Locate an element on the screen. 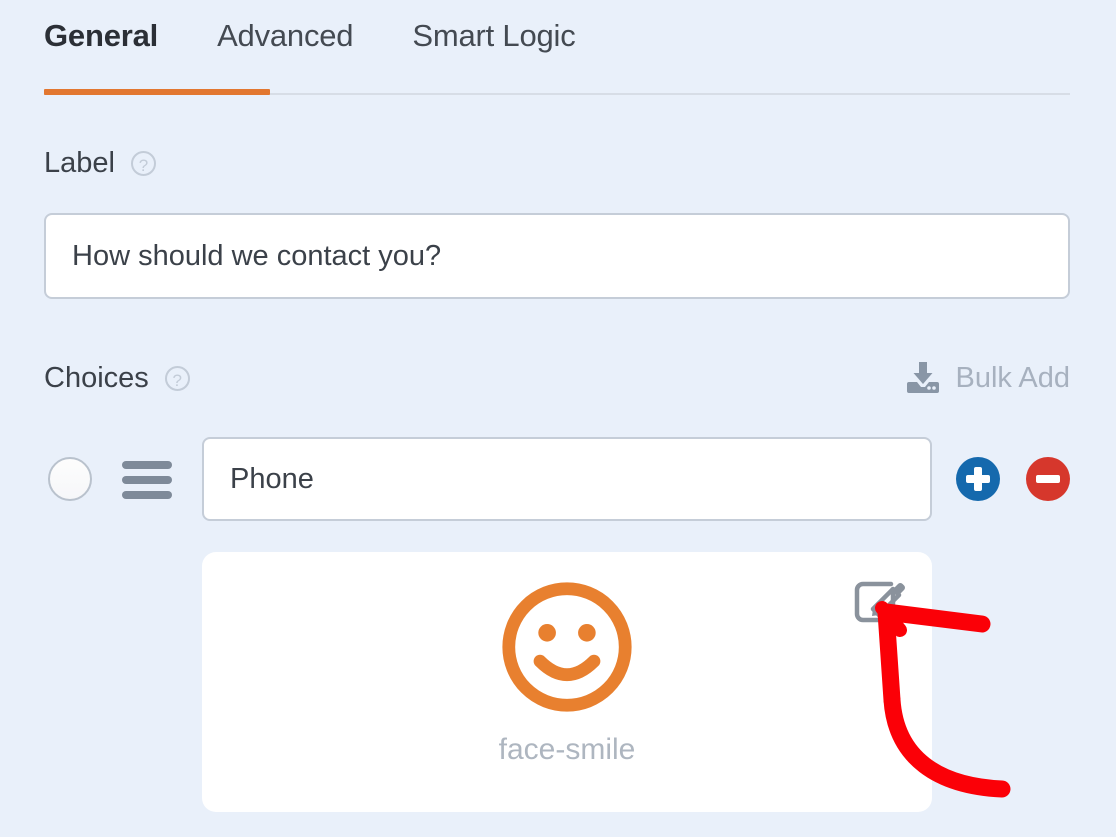 The height and width of the screenshot is (837, 1116). edit-icon-button is located at coordinates (881, 602).